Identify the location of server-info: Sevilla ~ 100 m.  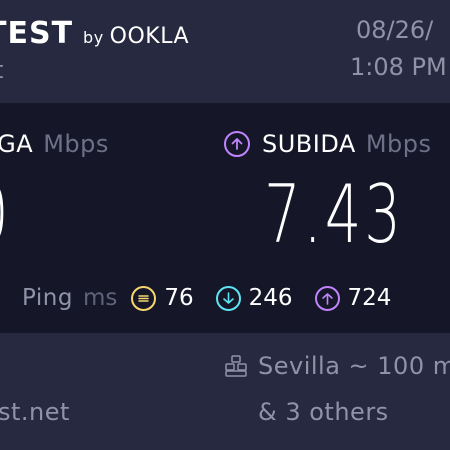
(337, 366).